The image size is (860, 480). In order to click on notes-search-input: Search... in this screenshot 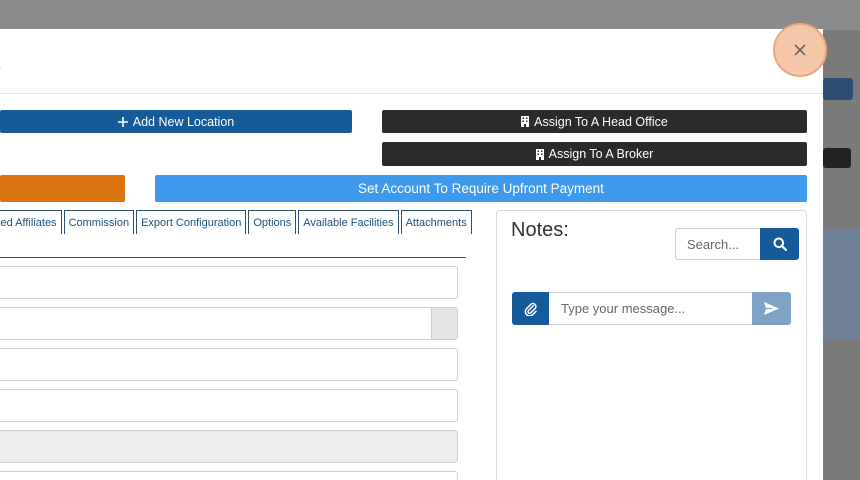, I will do `click(718, 244)`.